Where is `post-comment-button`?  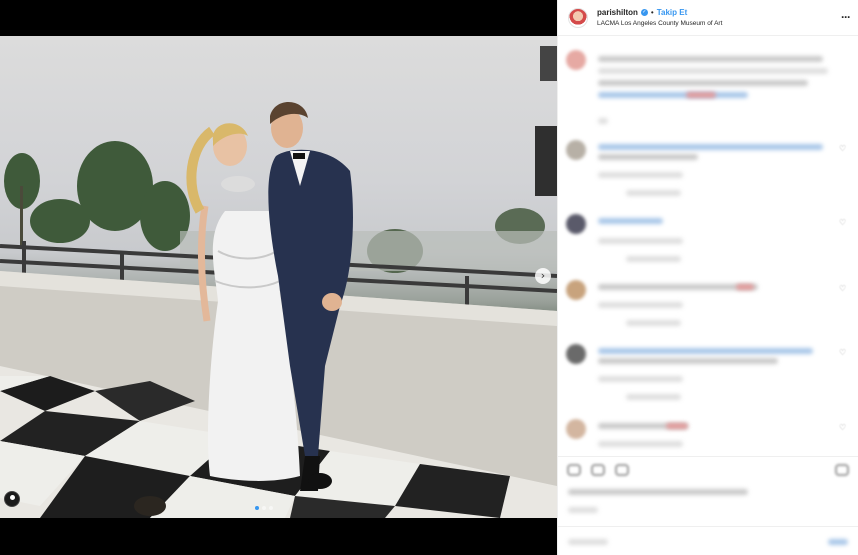 post-comment-button is located at coordinates (838, 542).